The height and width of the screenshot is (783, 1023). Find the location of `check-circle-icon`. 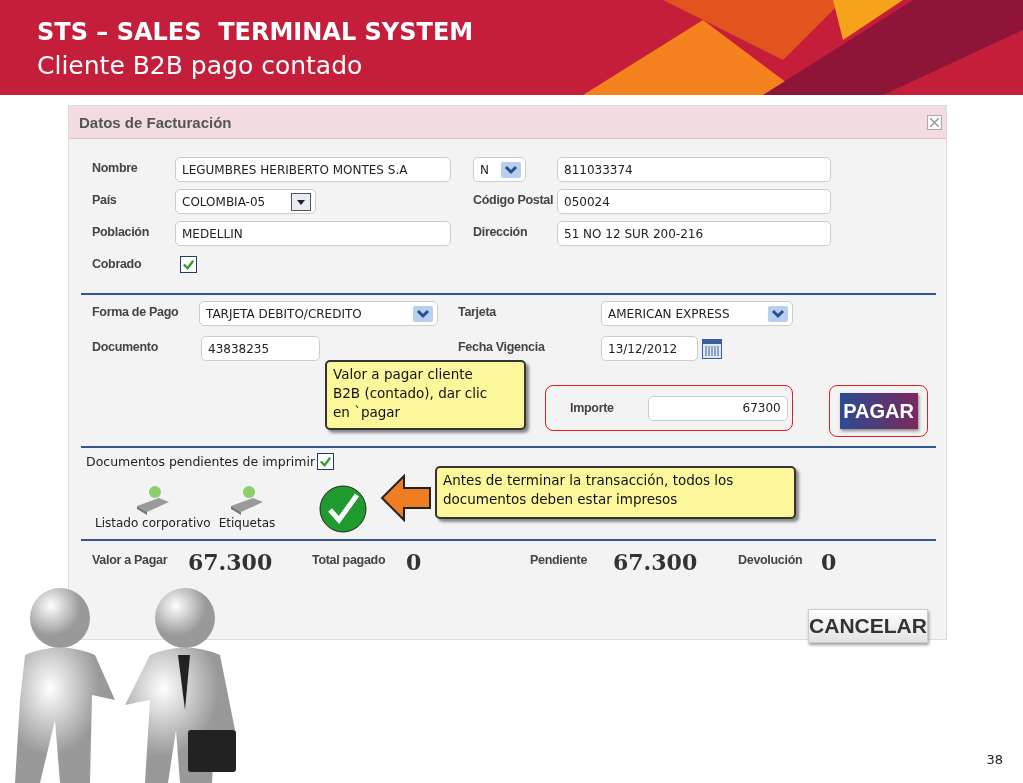

check-circle-icon is located at coordinates (343, 509).